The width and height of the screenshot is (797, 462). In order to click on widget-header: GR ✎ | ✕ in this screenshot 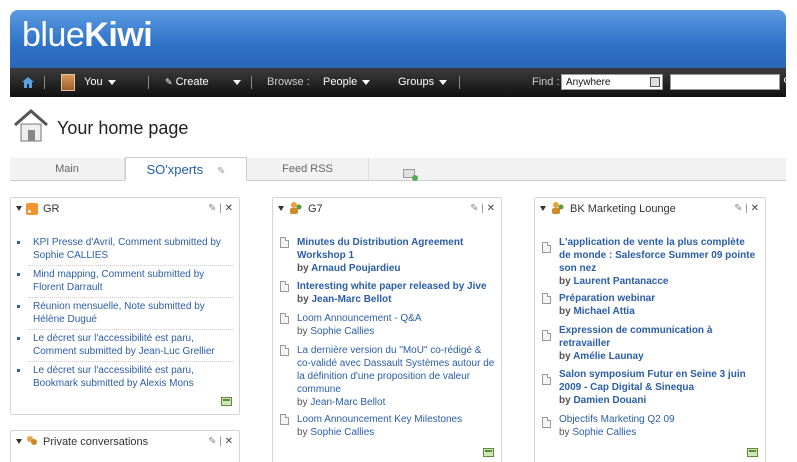, I will do `click(125, 209)`.